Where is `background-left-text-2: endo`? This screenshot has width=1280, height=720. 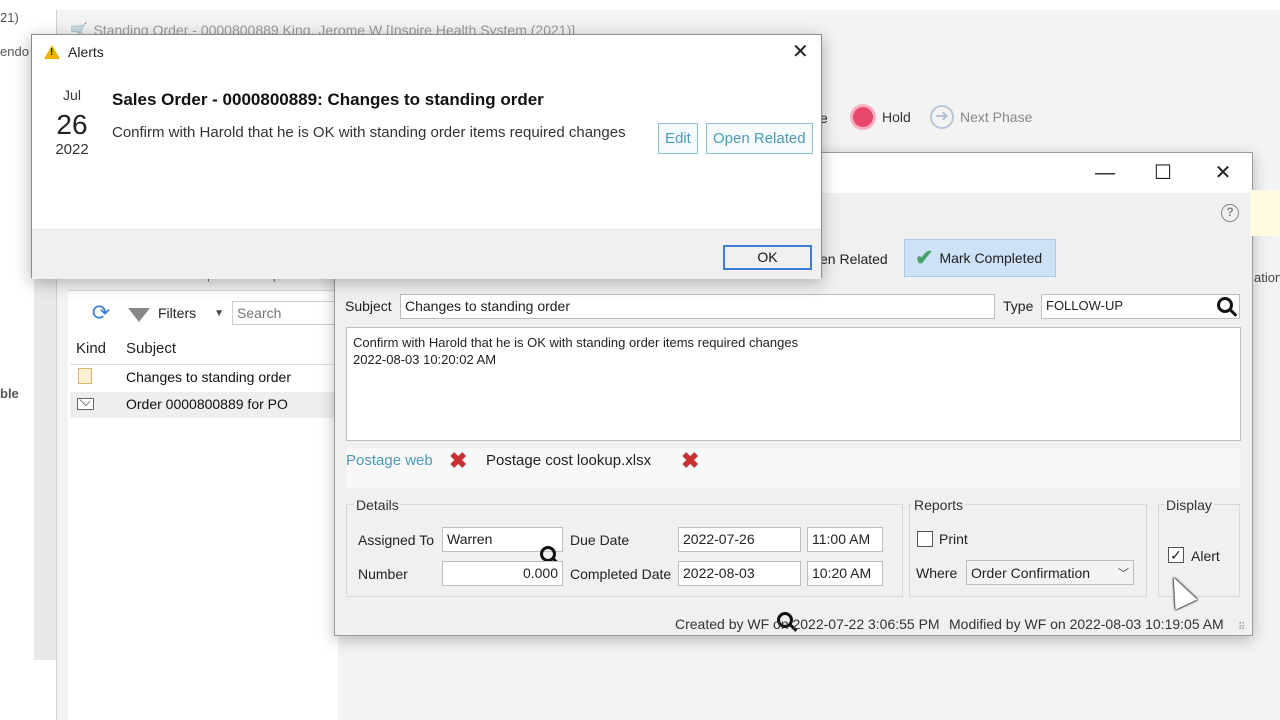
background-left-text-2: endo is located at coordinates (14, 51).